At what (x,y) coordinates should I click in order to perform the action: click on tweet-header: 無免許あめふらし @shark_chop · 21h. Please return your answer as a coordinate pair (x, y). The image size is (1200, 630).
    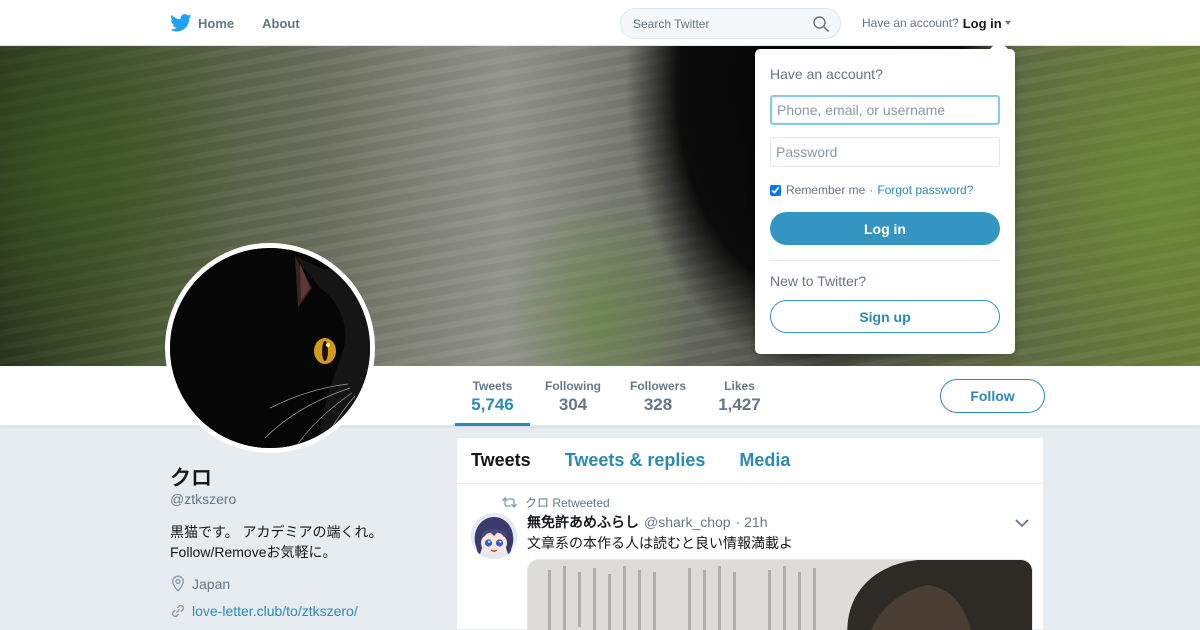
    Looking at the image, I should click on (647, 522).